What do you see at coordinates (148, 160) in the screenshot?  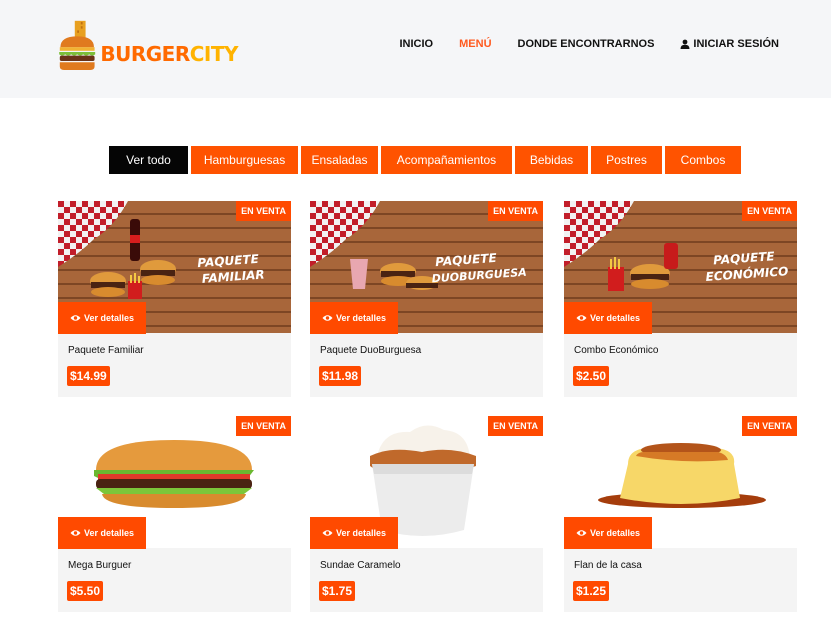 I see `filter-ver-todo: Ver todo` at bounding box center [148, 160].